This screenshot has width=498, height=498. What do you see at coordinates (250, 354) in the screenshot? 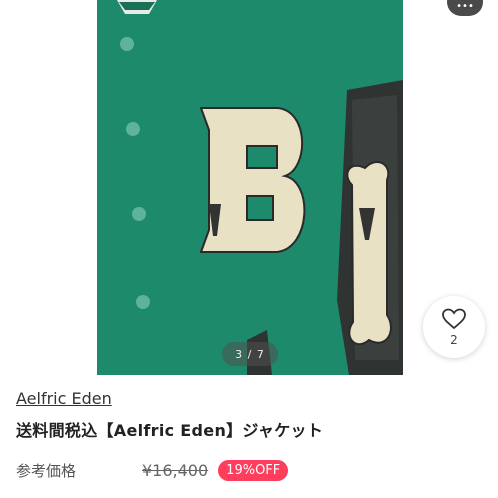
I see `image-counter: 3 / 7` at bounding box center [250, 354].